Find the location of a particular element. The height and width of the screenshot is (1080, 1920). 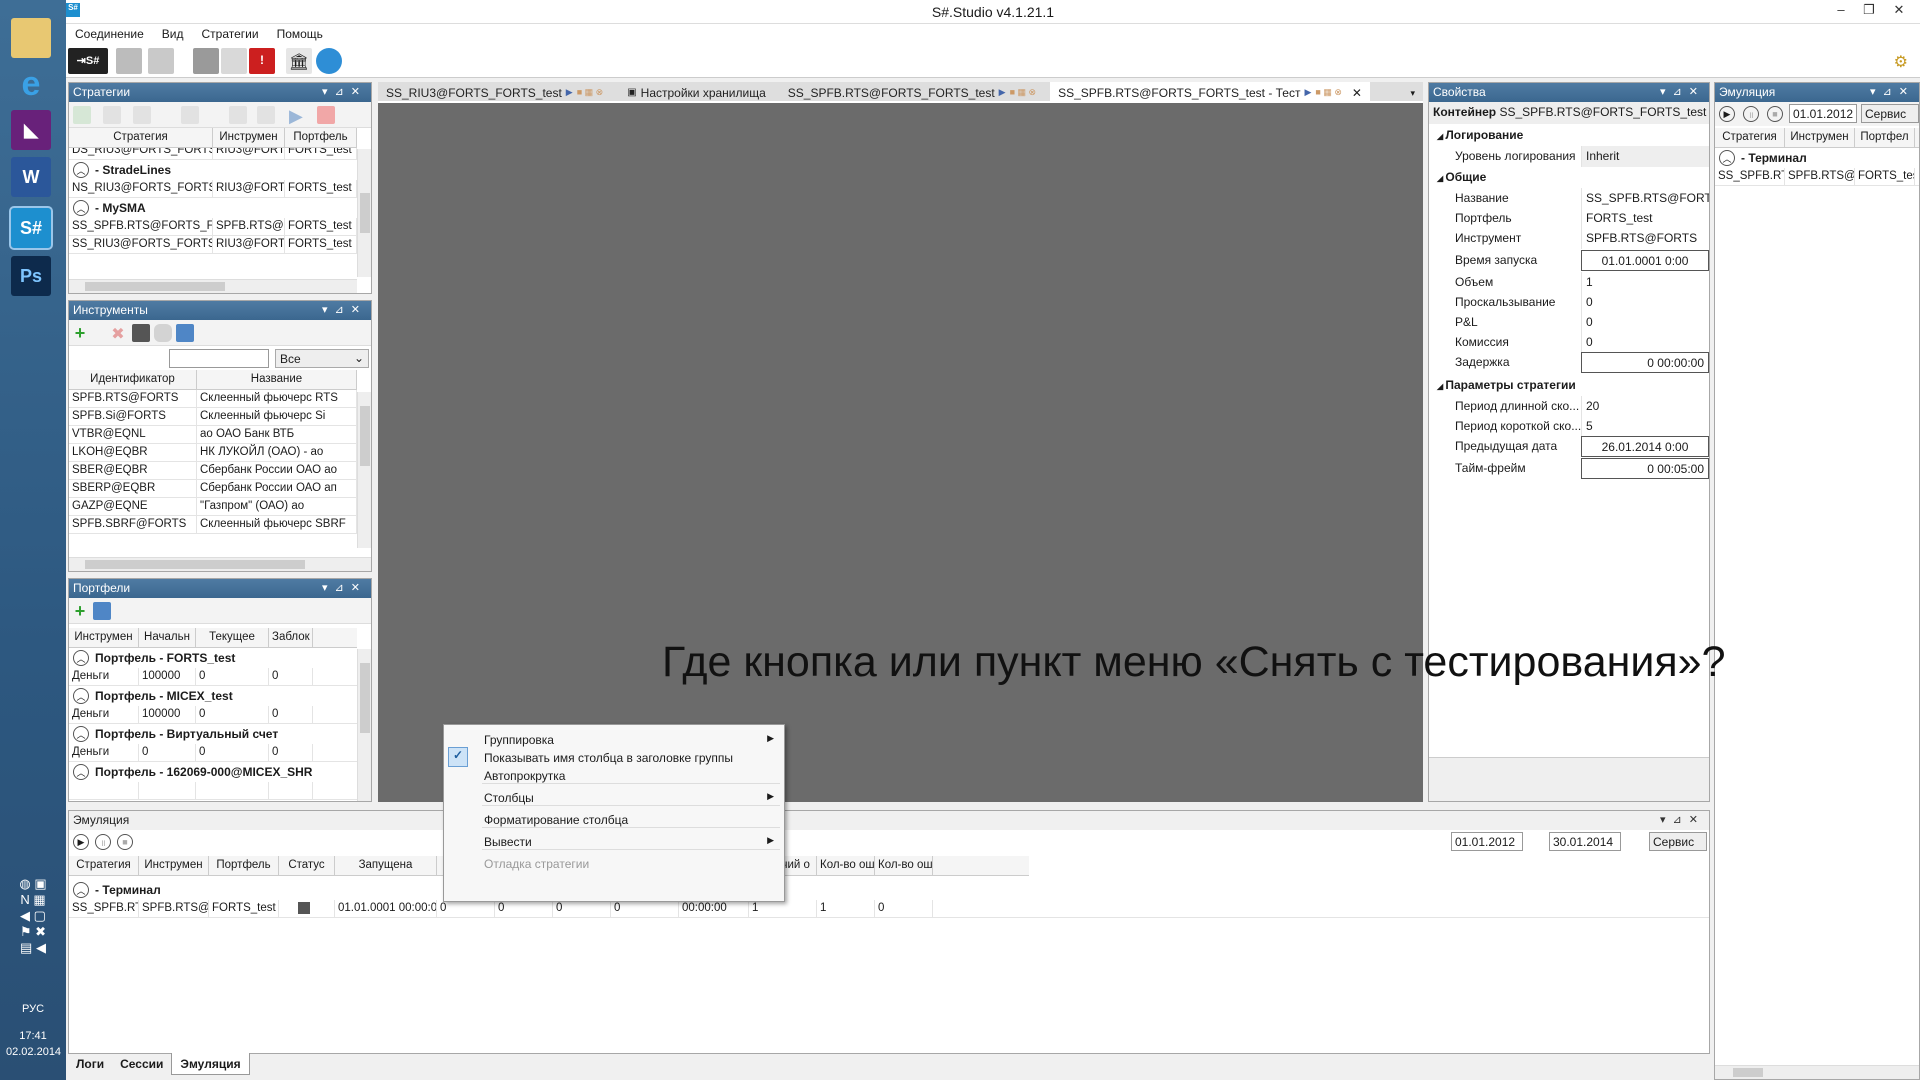

binoculars-icon is located at coordinates (141, 333).